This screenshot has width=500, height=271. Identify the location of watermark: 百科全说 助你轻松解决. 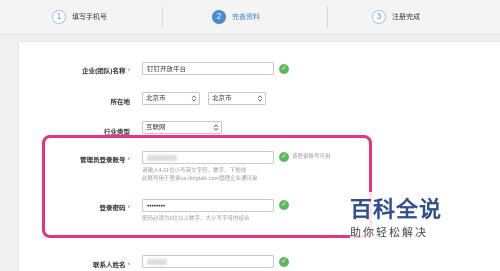
(425, 220).